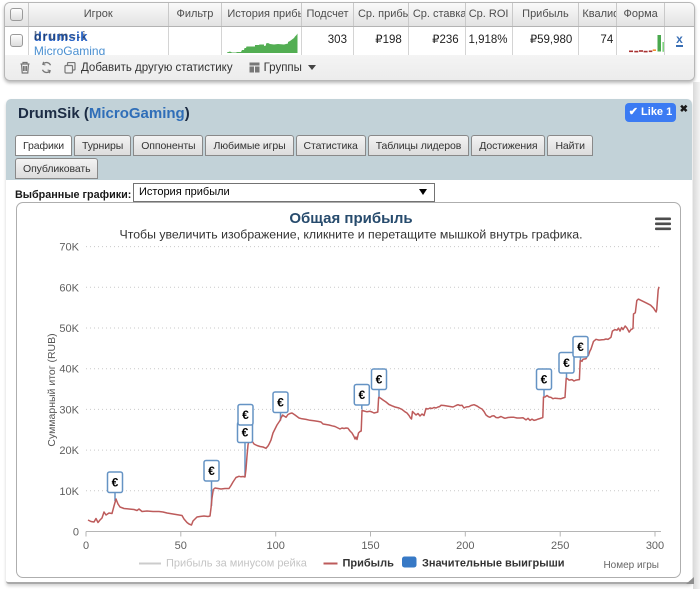 The image size is (700, 589). I want to click on svg-text: 40K, so click(69, 370).